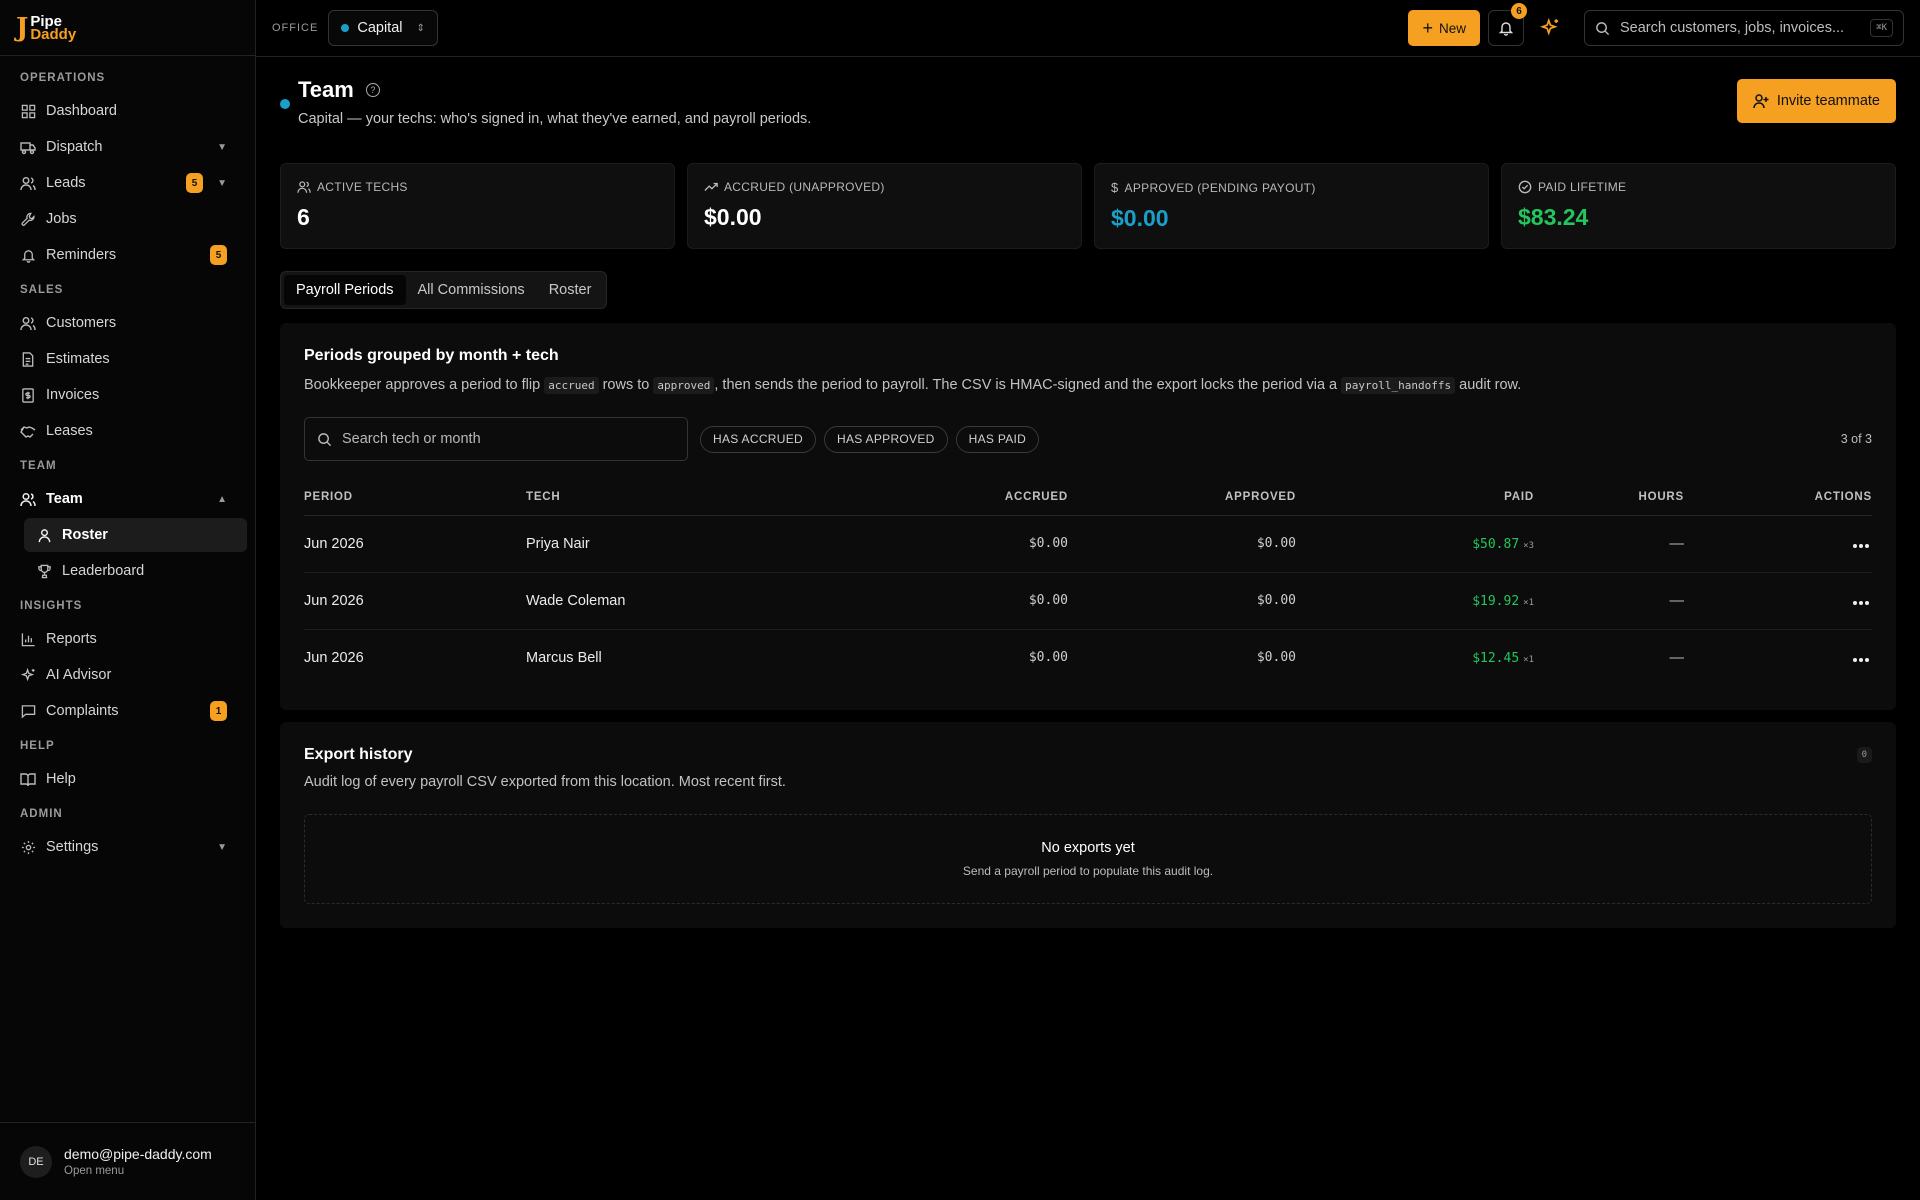 This screenshot has width=1920, height=1200. I want to click on col-accrued: ACCRUED, so click(932, 497).